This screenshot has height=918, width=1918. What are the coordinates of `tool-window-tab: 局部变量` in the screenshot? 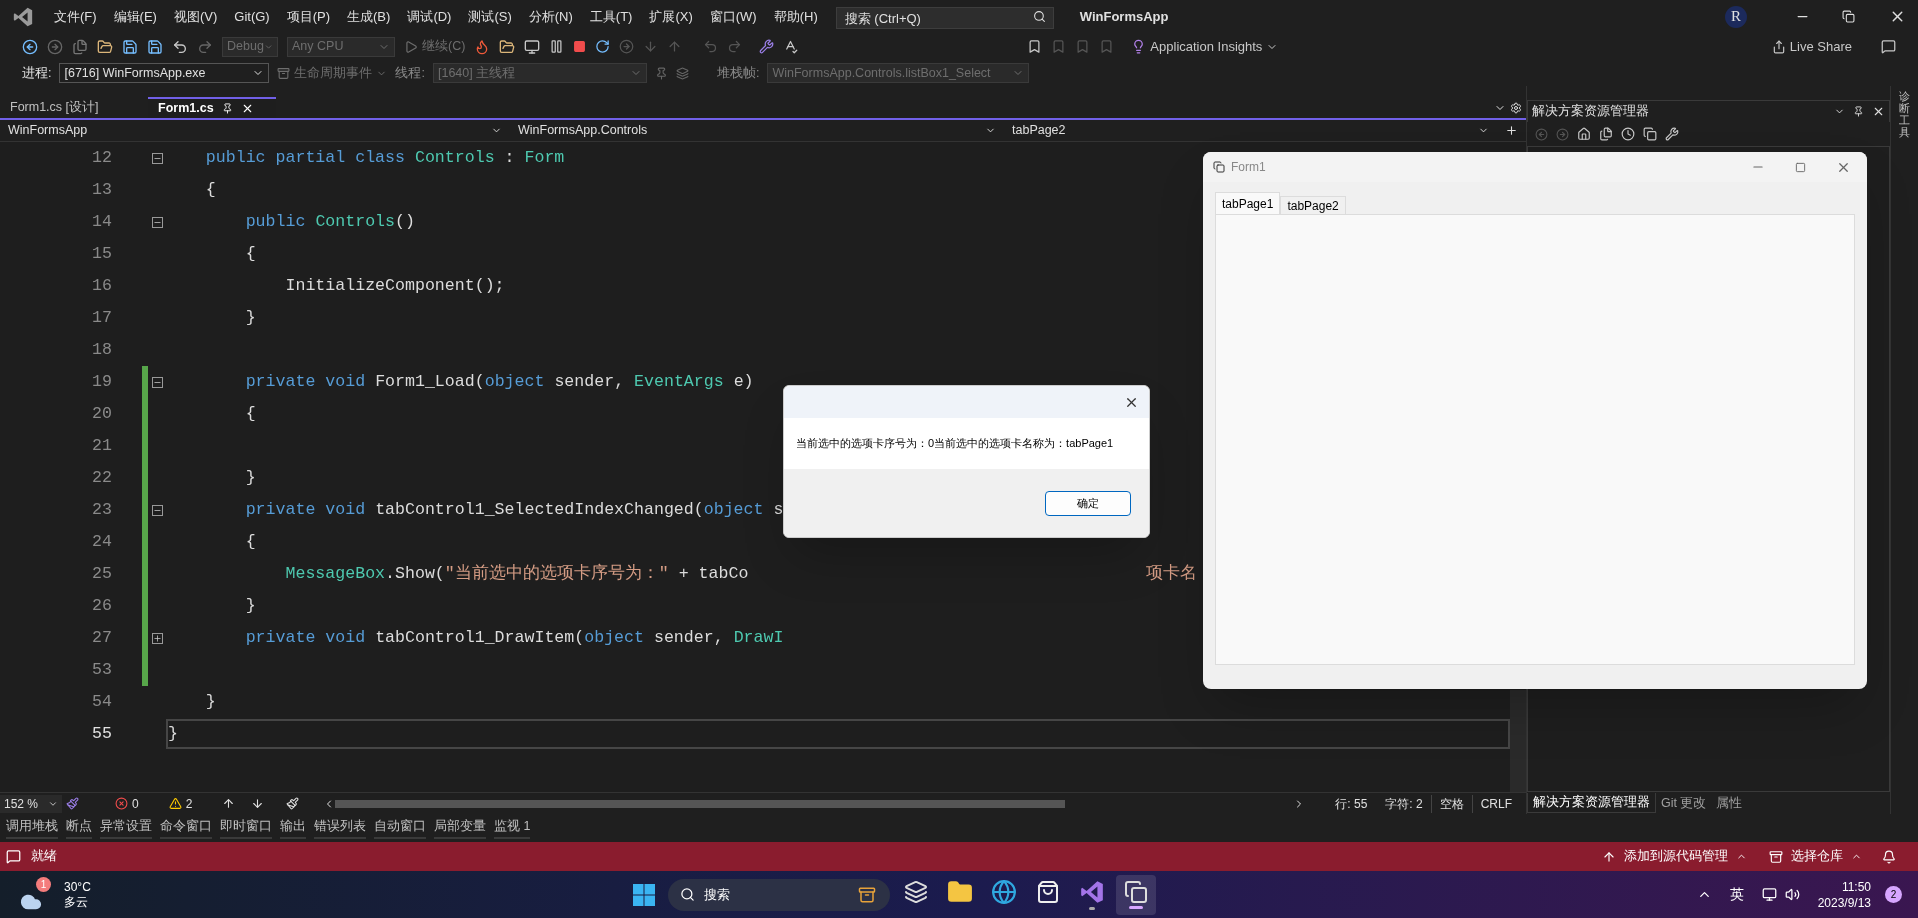 It's located at (460, 828).